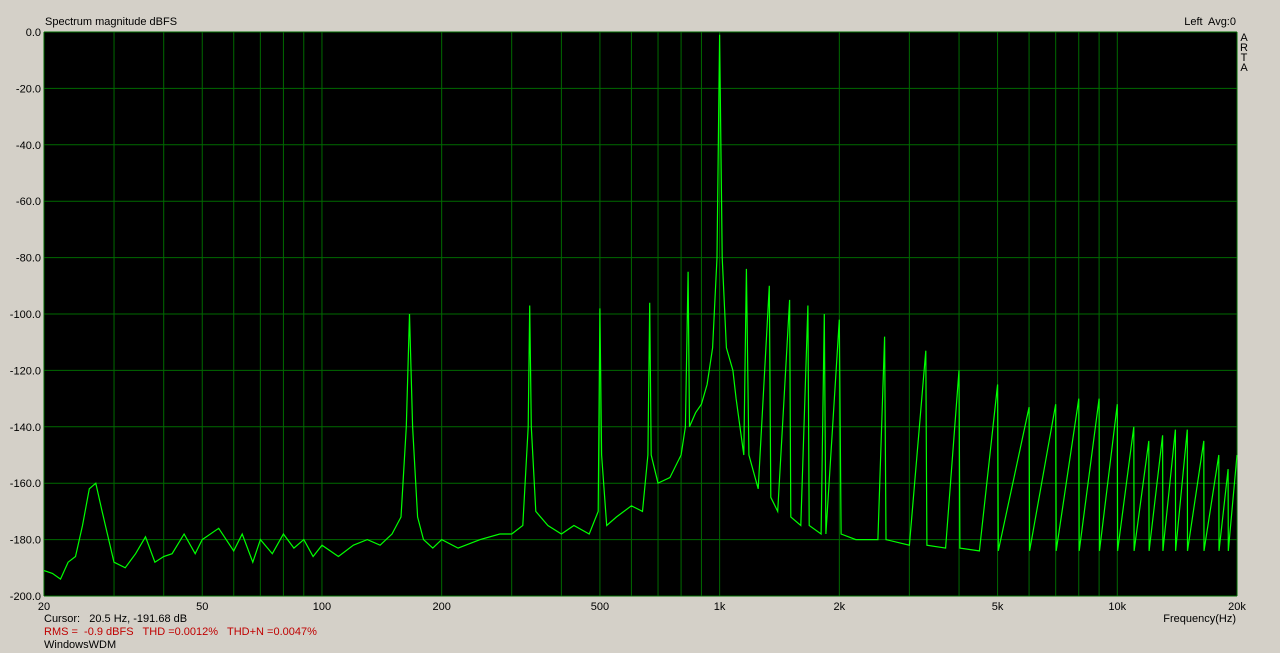  Describe the element at coordinates (998, 607) in the screenshot. I see `x-tick-label: 5k` at that location.